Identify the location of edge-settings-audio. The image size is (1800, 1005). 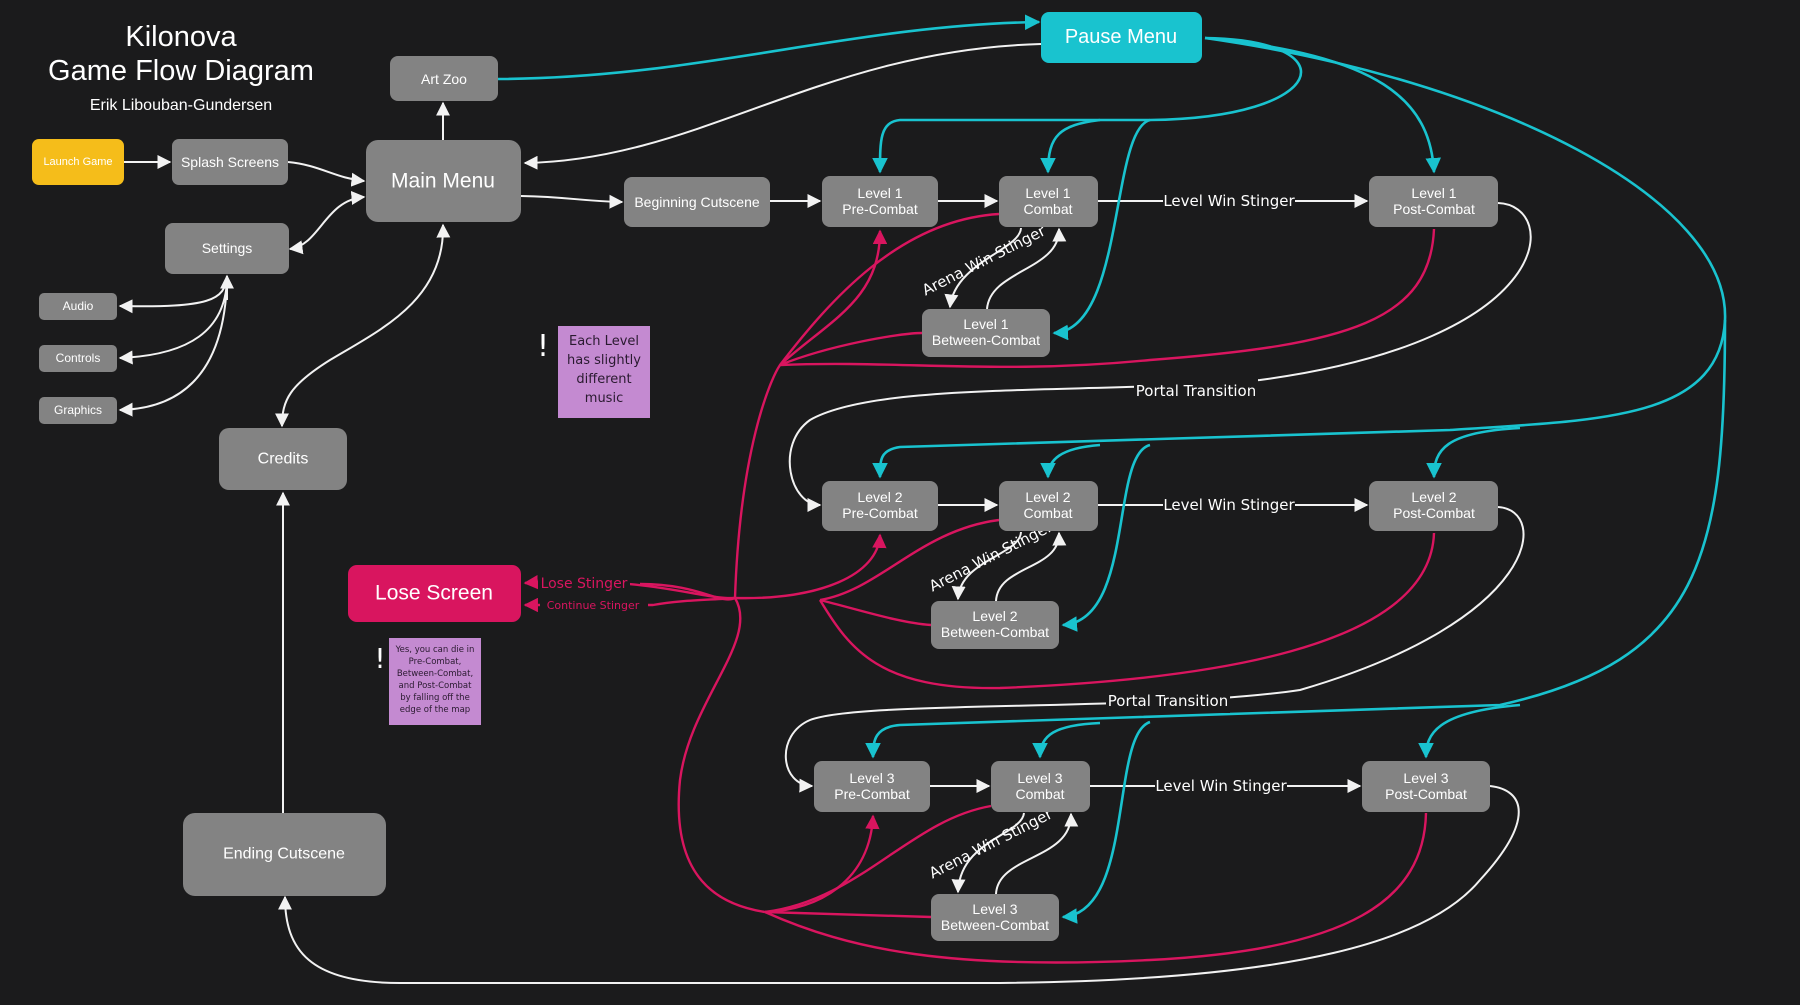
(173, 294).